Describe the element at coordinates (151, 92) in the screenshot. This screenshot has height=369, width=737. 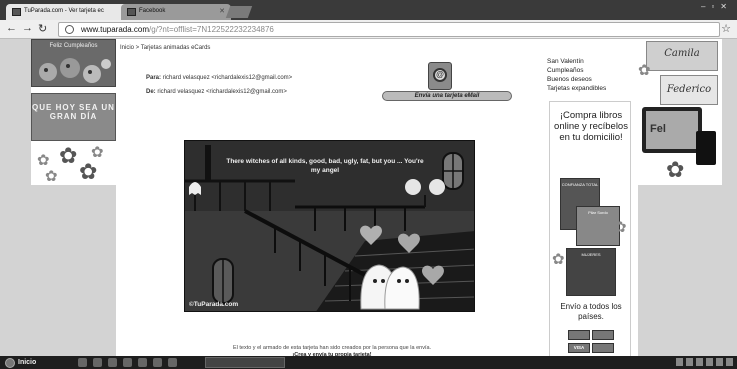
I see `sender-label: De:` at that location.